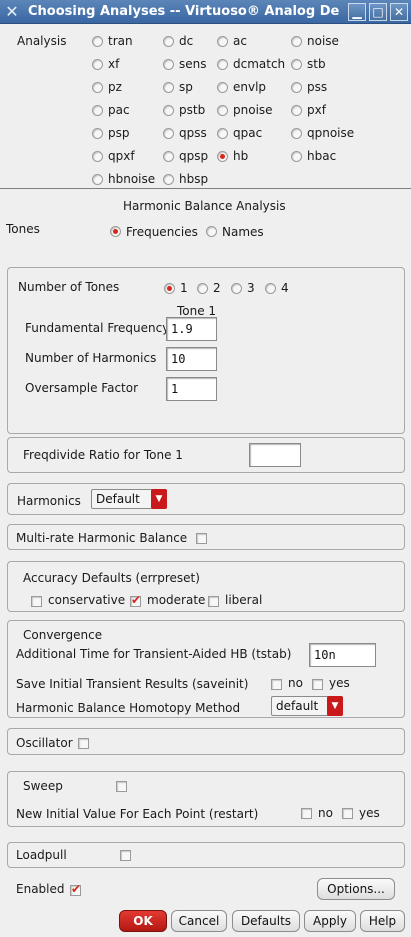 The width and height of the screenshot is (411, 937). Describe the element at coordinates (213, 601) in the screenshot. I see `accuracy-liberal-checkbox` at that location.